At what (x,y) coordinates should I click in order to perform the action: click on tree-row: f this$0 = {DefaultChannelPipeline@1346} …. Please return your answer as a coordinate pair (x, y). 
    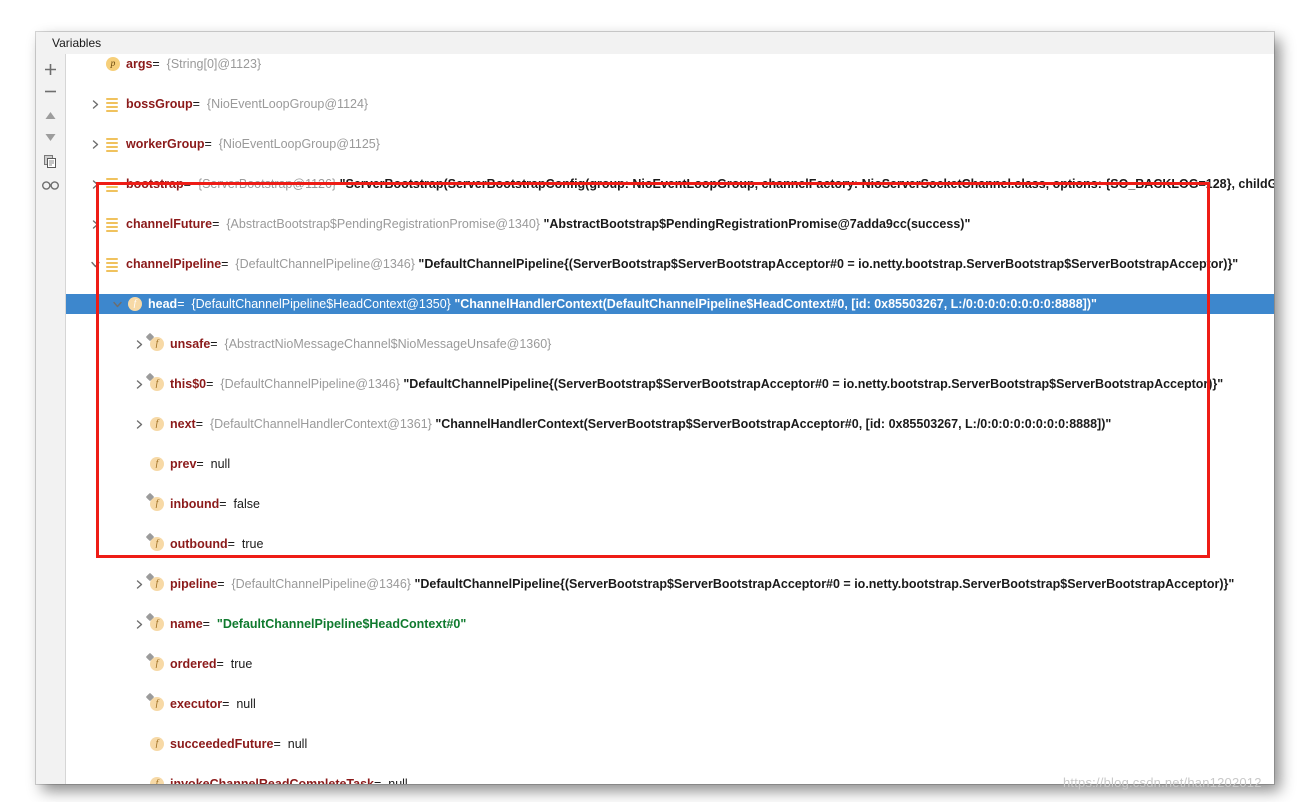
    Looking at the image, I should click on (670, 384).